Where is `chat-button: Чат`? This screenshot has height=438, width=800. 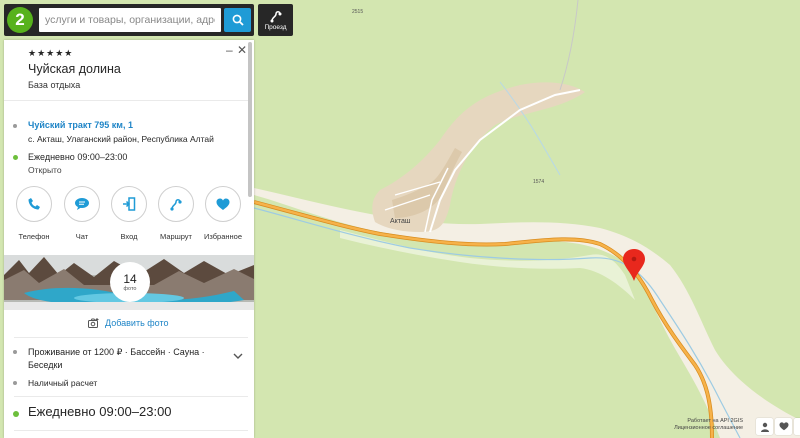 chat-button: Чат is located at coordinates (82, 213).